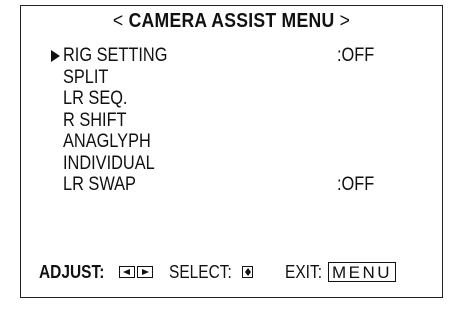 The image size is (474, 312). I want to click on title-text: CAMERA ASSIST MENU, so click(231, 21).